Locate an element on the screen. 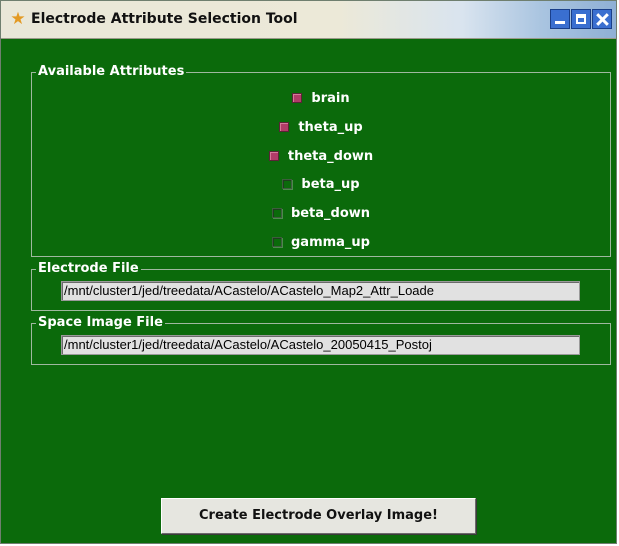  attribute-label: beta_down is located at coordinates (330, 213).